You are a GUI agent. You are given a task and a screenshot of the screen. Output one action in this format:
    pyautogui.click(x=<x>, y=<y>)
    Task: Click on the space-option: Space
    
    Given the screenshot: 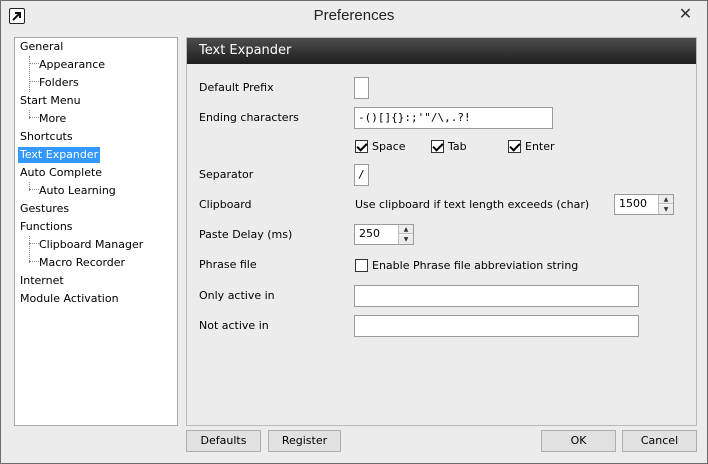 What is the action you would take?
    pyautogui.click(x=380, y=146)
    